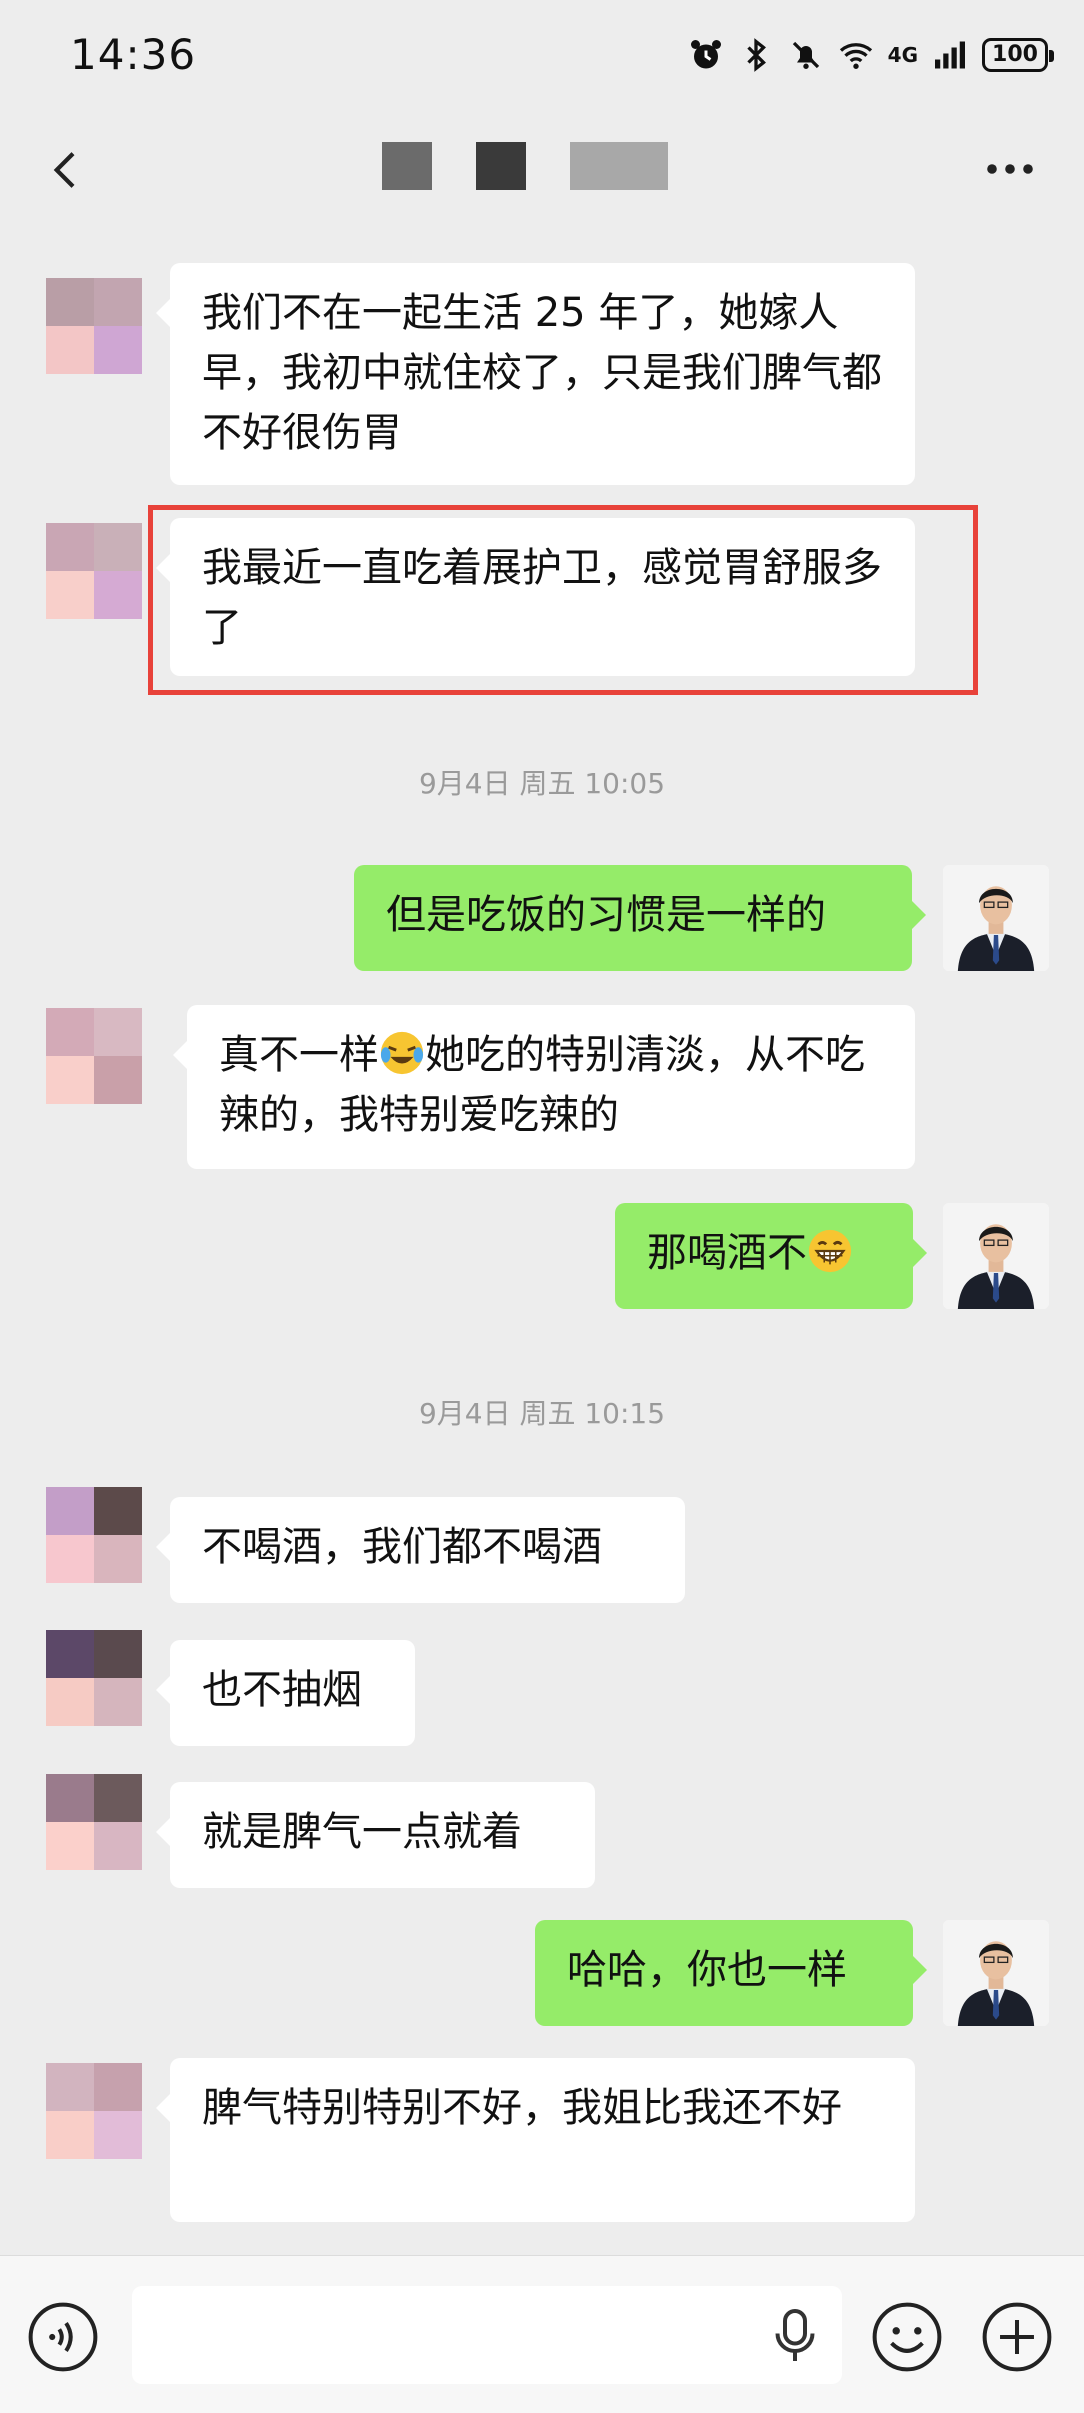  What do you see at coordinates (830, 1251) in the screenshot?
I see `grinning-emoji-icon` at bounding box center [830, 1251].